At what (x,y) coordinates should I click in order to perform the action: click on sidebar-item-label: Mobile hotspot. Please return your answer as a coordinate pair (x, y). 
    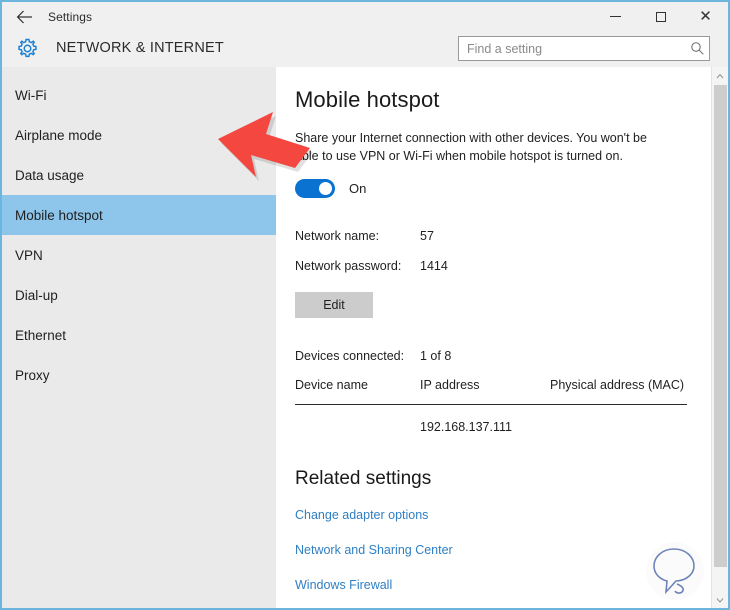
    Looking at the image, I should click on (59, 215).